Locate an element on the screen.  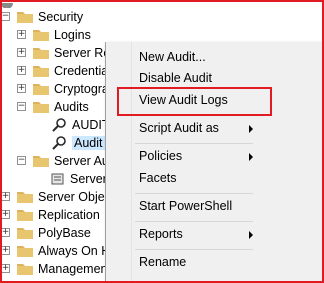
tree-node-management: + Managemen is located at coordinates (54, 268).